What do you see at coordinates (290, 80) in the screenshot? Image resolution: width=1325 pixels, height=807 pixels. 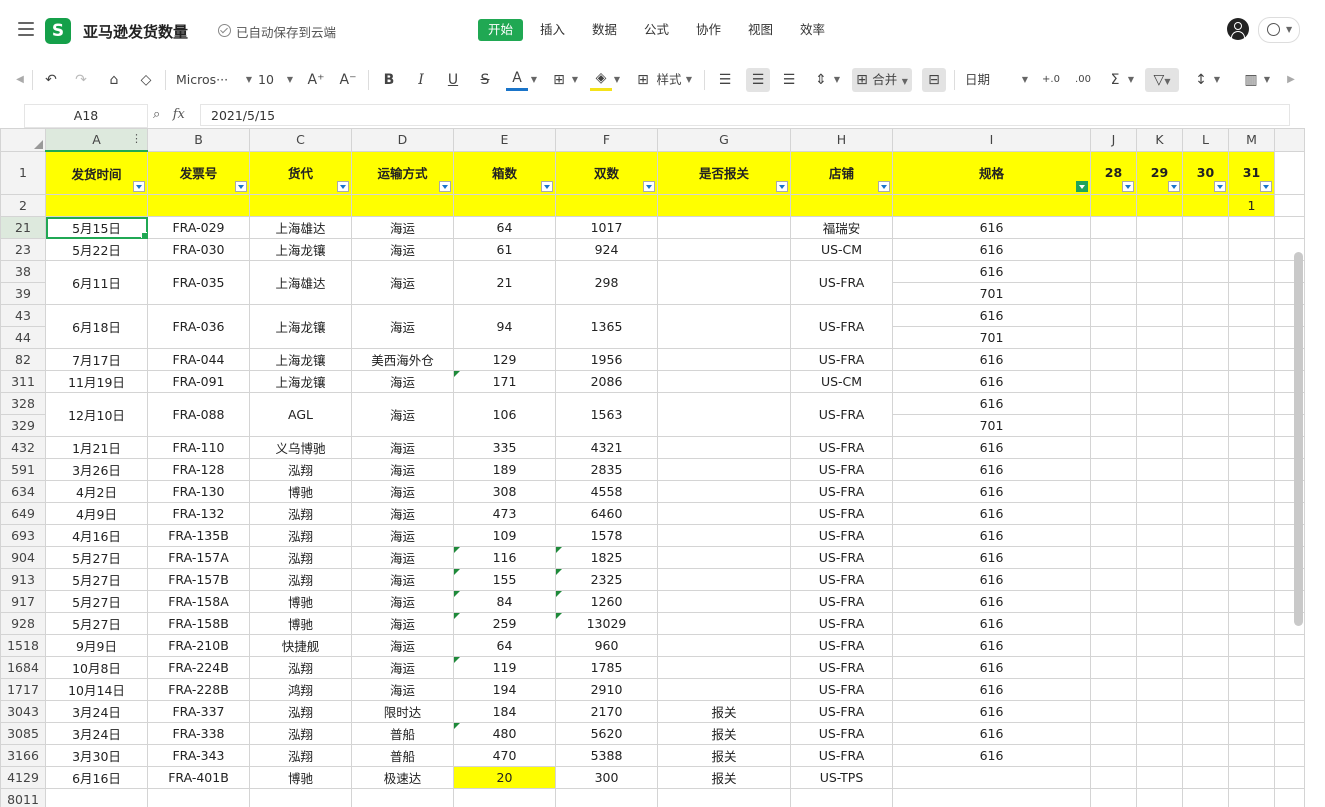 I see `font-size-caret-icon: ▼` at bounding box center [290, 80].